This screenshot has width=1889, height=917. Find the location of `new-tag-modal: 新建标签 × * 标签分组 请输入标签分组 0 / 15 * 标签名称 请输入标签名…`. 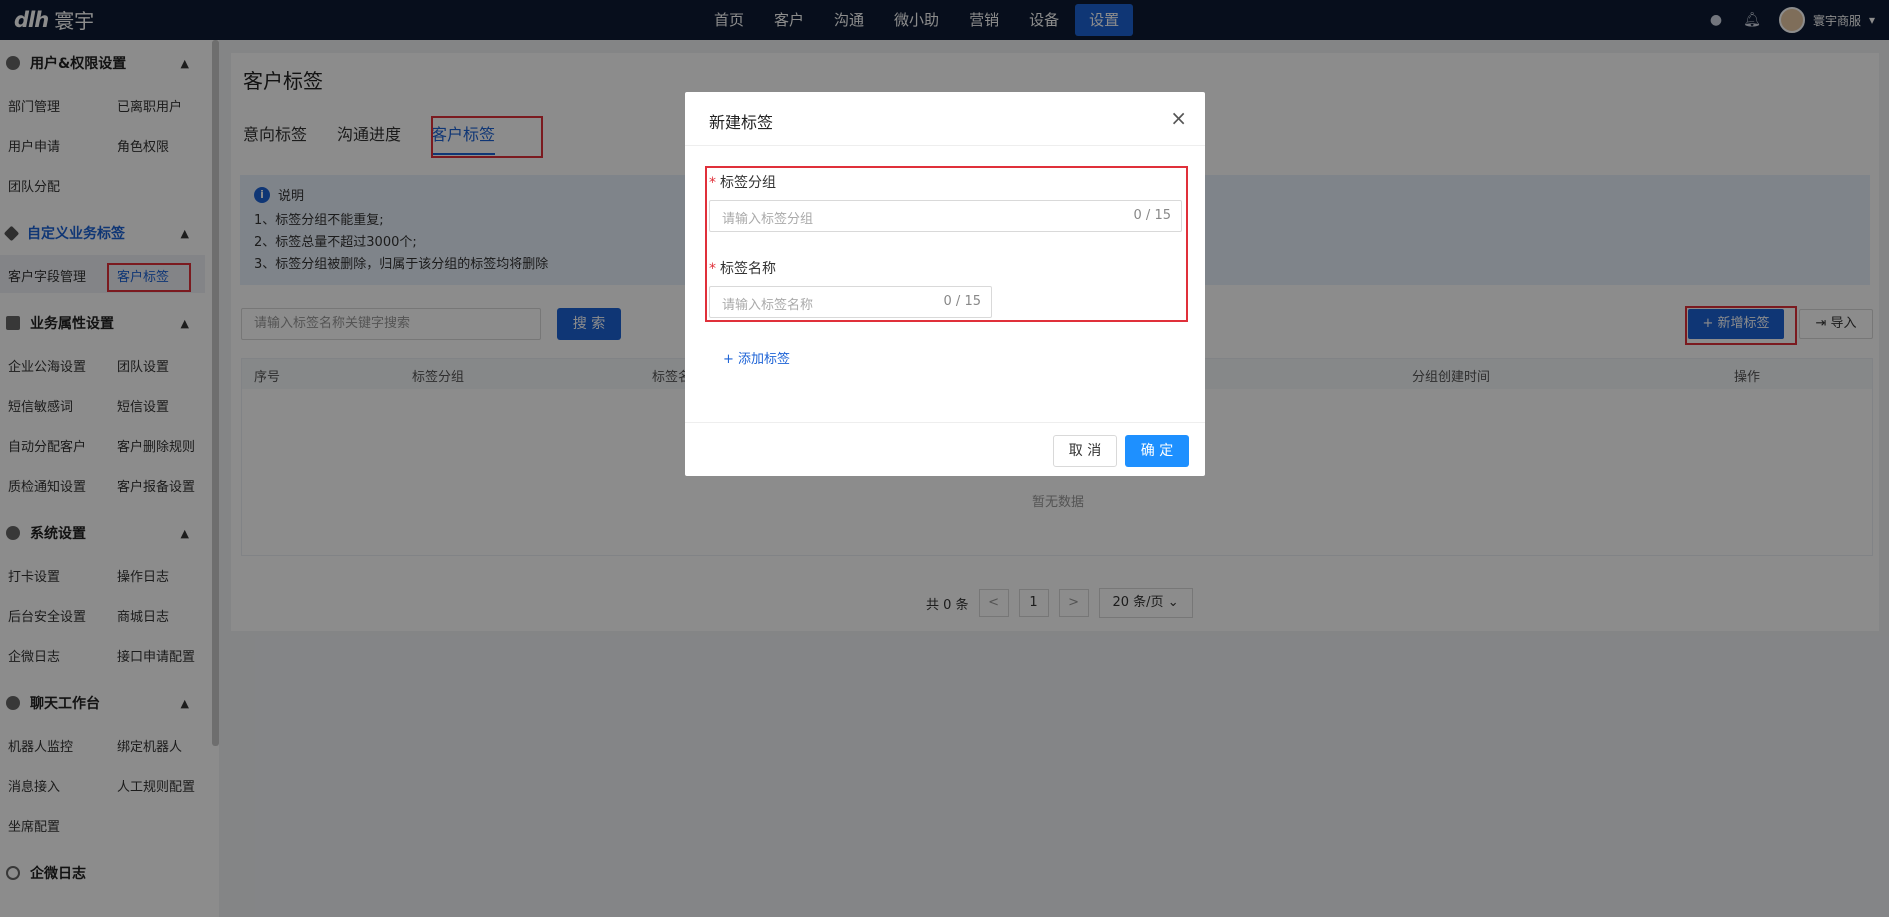

new-tag-modal: 新建标签 × * 标签分组 请输入标签分组 0 / 15 * 标签名称 请输入标签名… is located at coordinates (945, 284).